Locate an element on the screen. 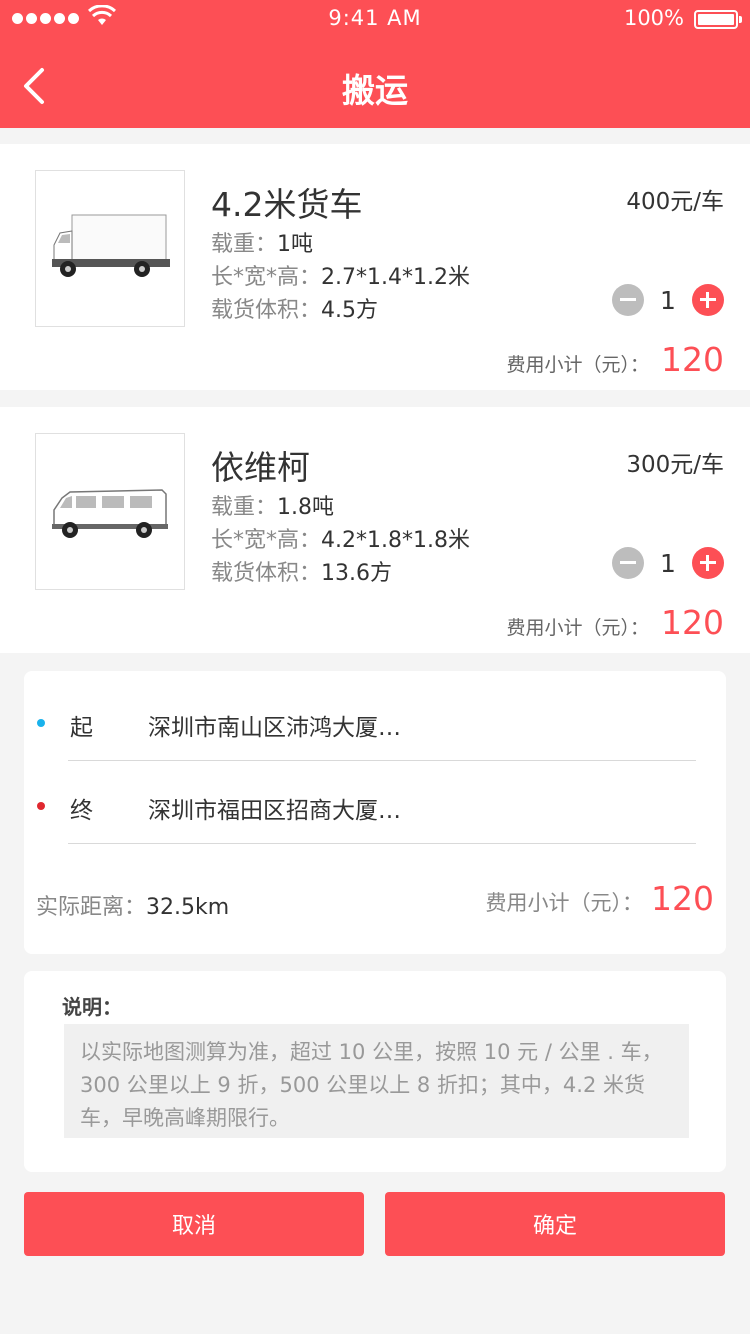  vehicle-price: 400元/车 is located at coordinates (675, 202).